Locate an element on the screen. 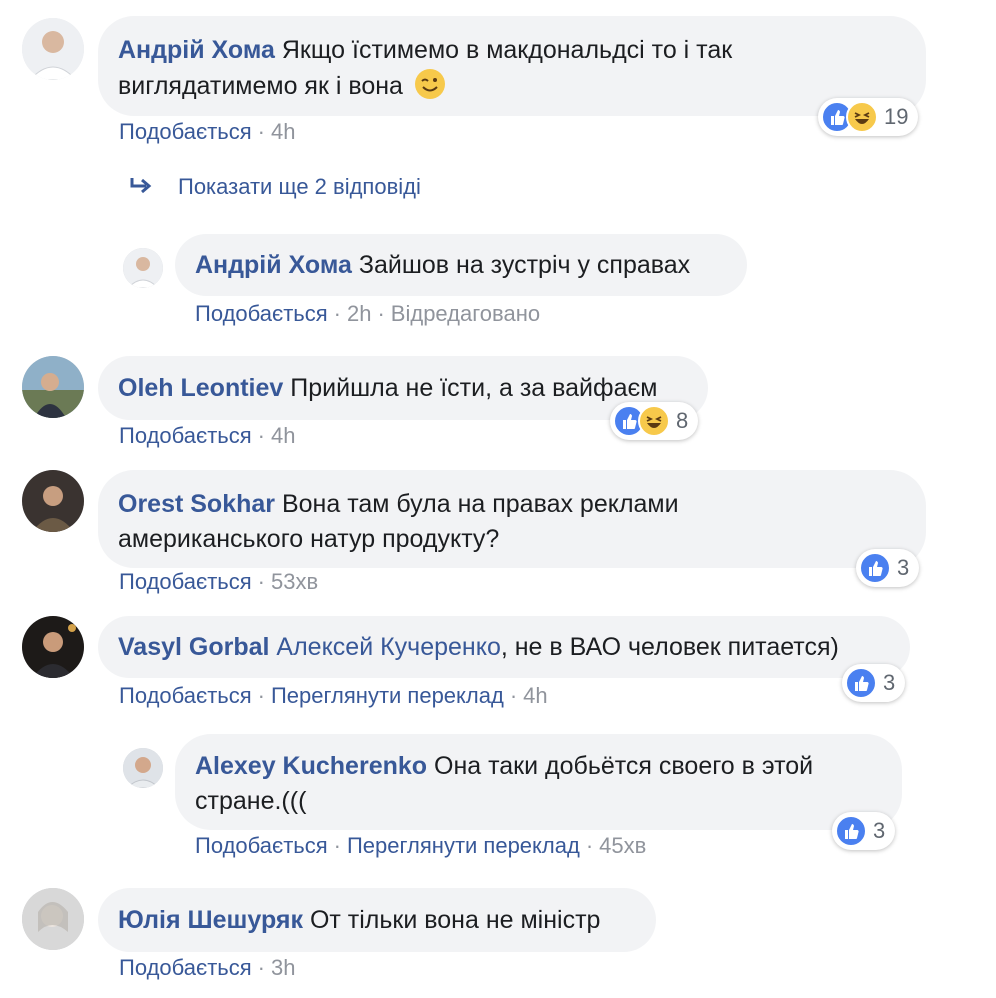 This screenshot has width=996, height=998. comment-meta: Подобається · Переглянути переклад · 45хв is located at coordinates (420, 846).